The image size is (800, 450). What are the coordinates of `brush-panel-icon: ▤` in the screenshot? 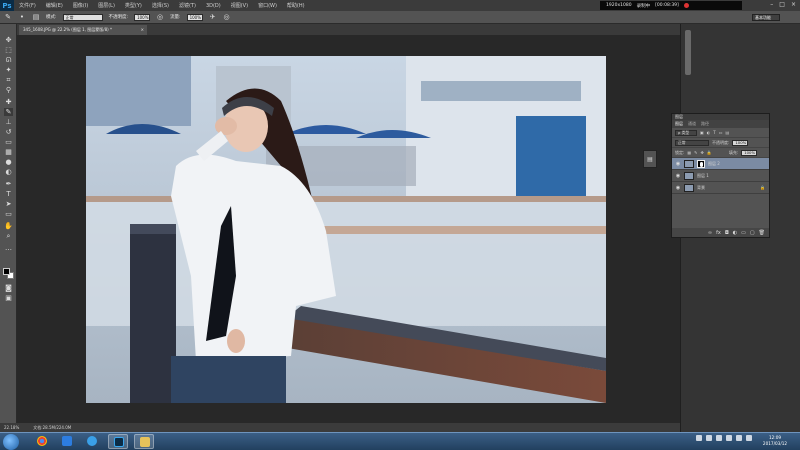 It's located at (36, 17).